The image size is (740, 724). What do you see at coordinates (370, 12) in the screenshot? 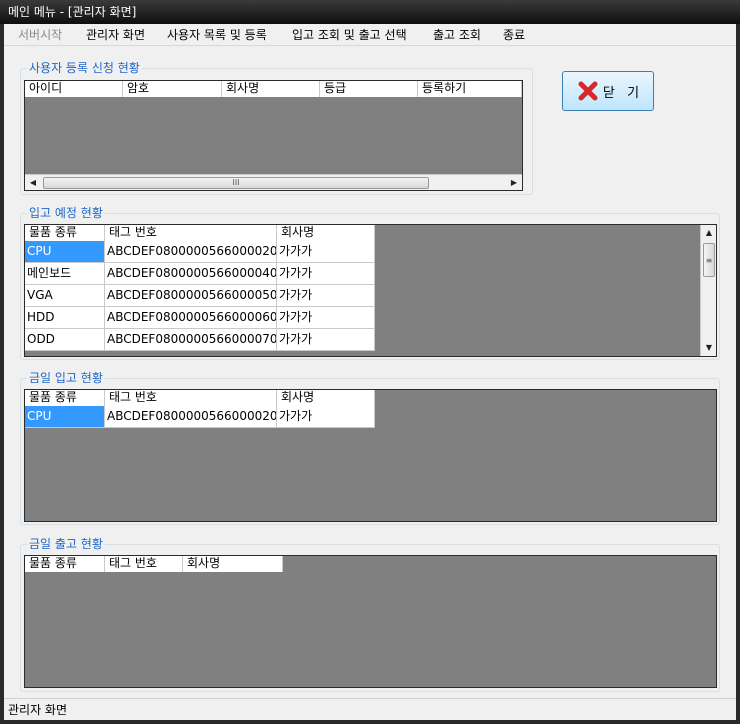
I see `window-title: 메인 메뉴 - [관리자 화면]` at bounding box center [370, 12].